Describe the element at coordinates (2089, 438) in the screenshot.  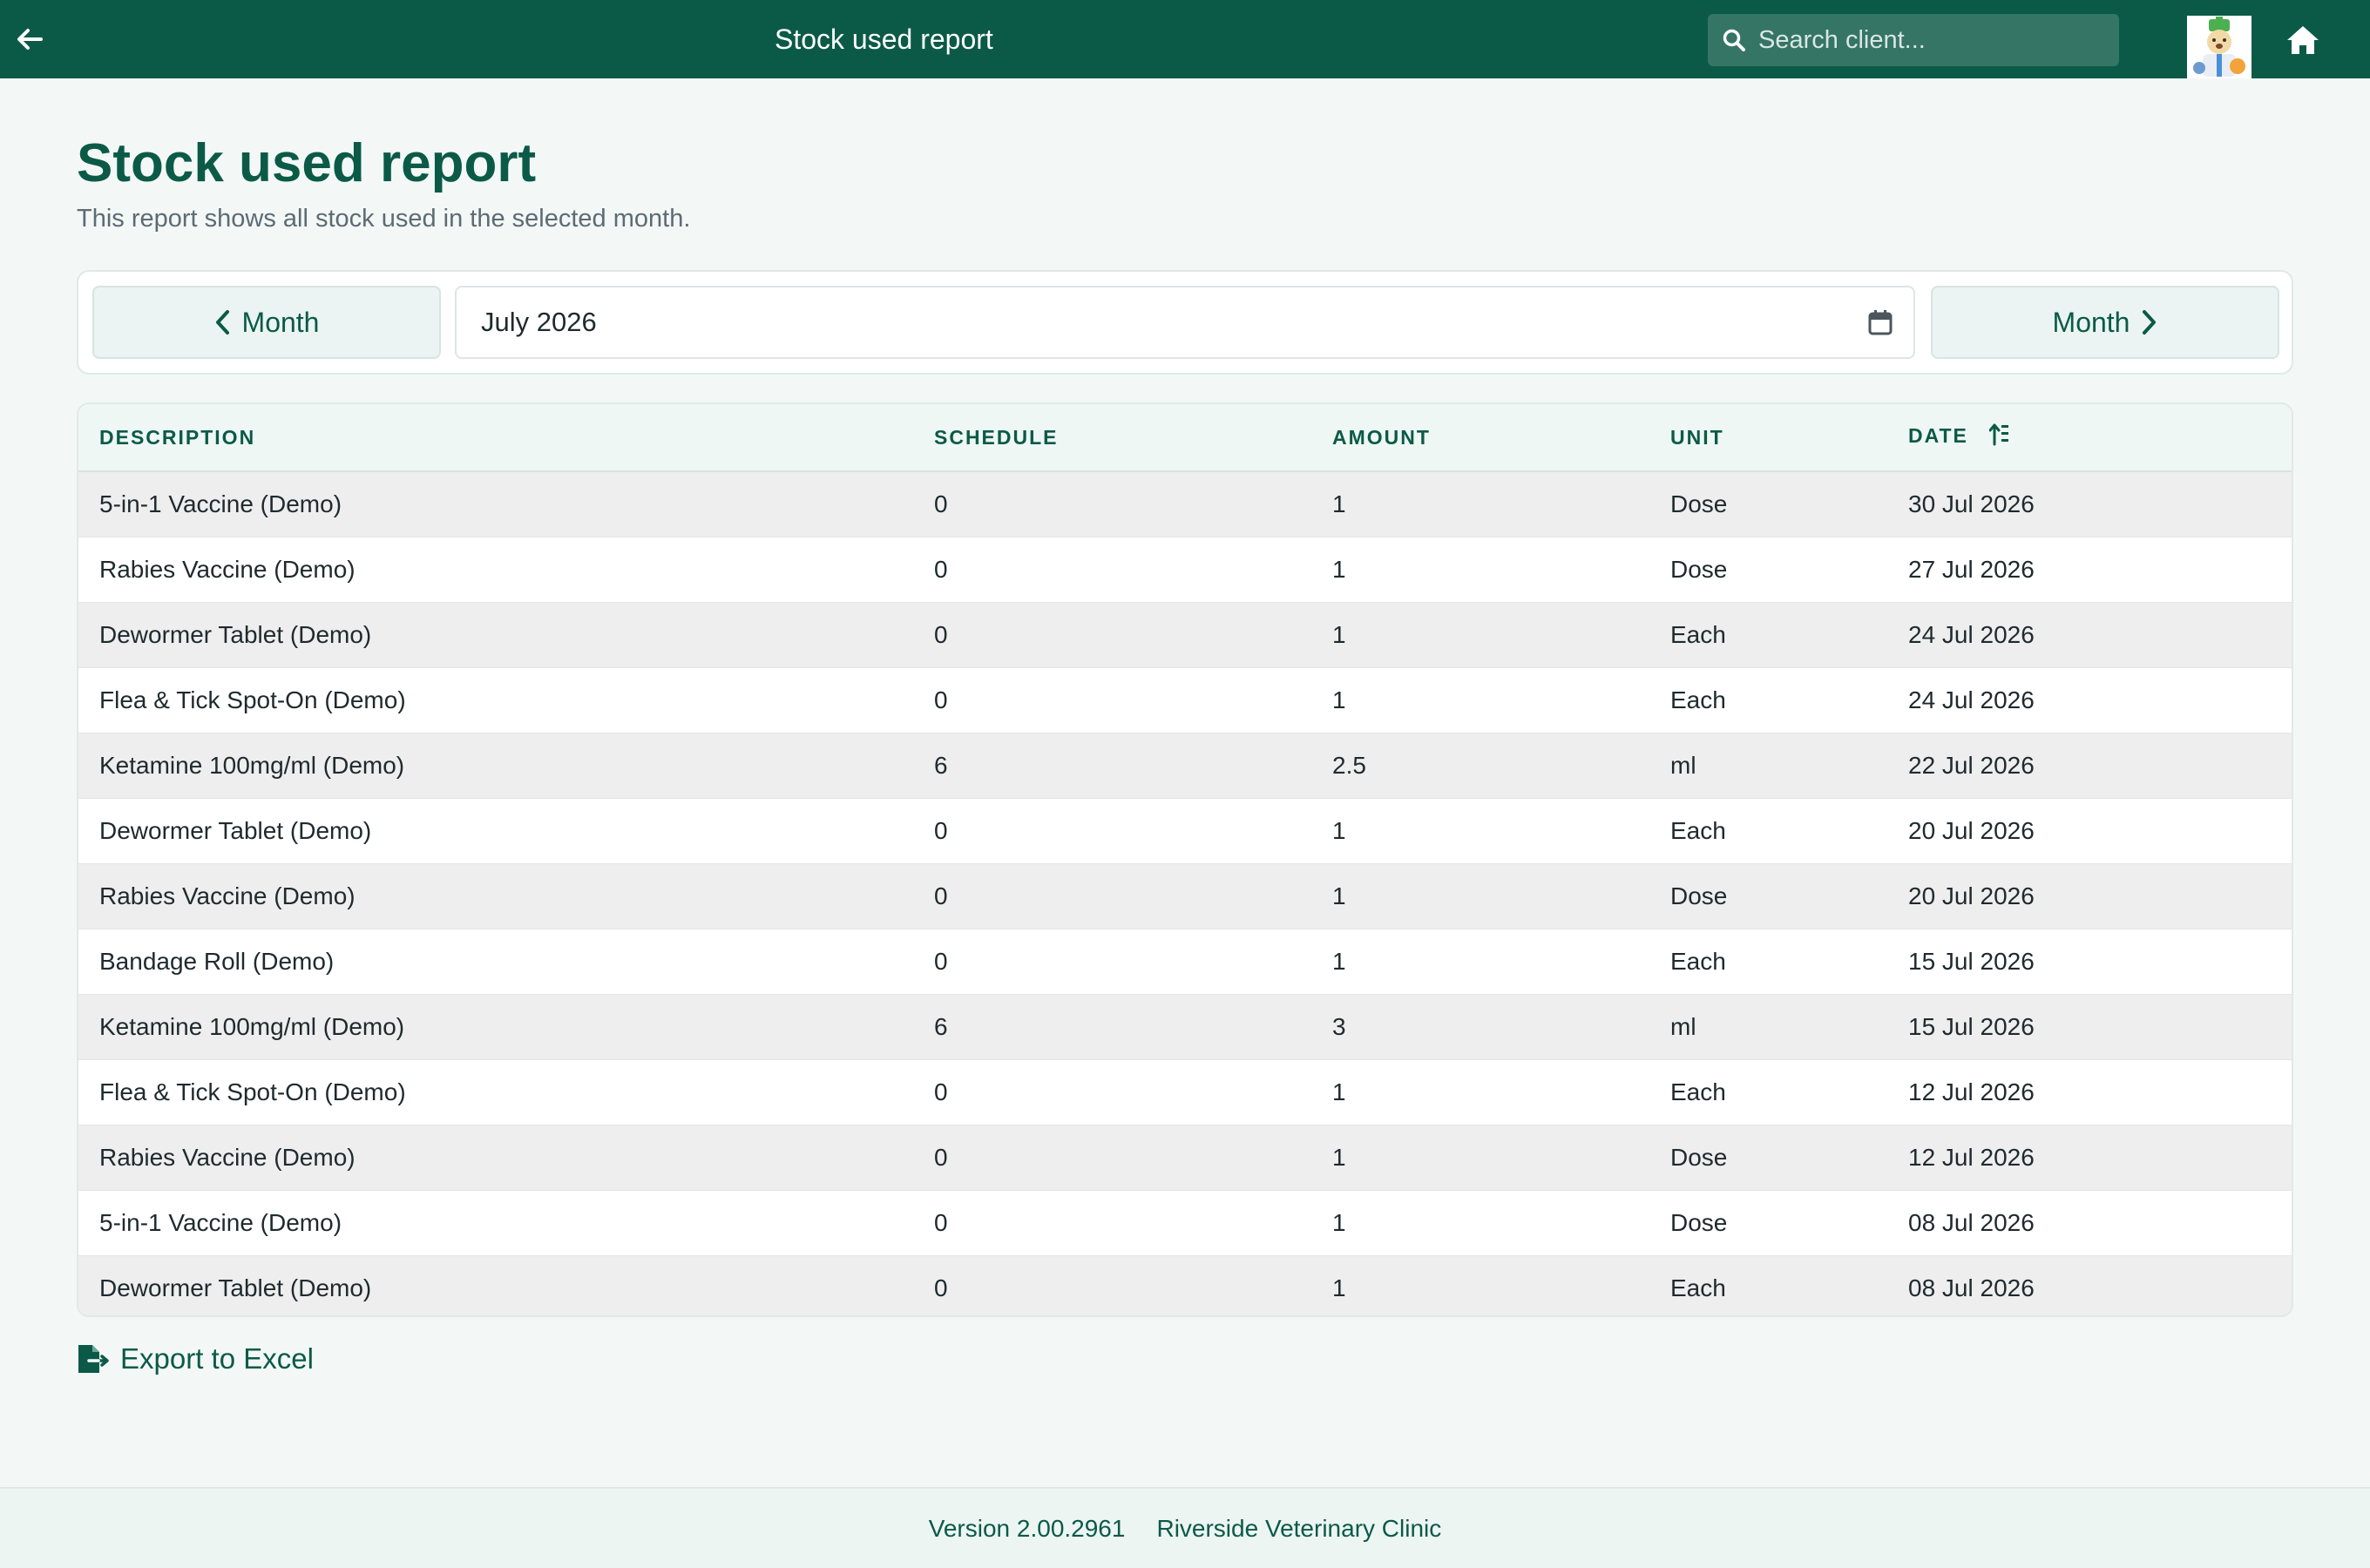
I see `column-header-date: DATE` at that location.